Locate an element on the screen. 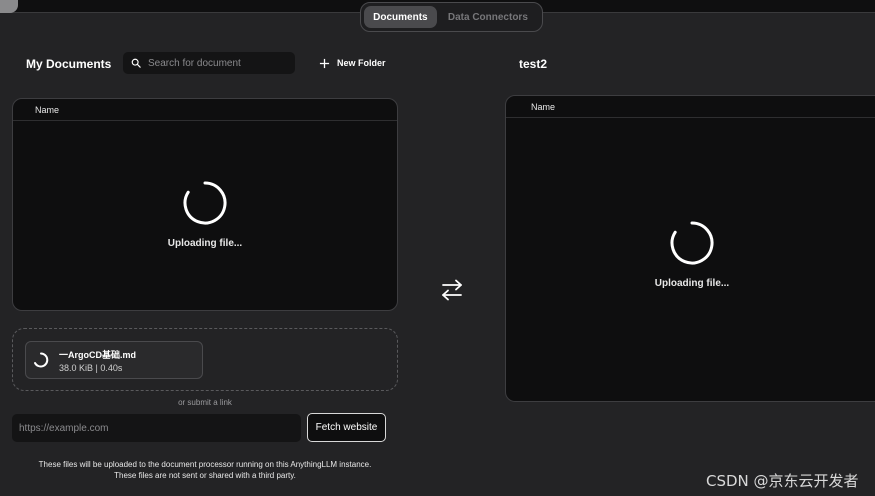 This screenshot has height=496, width=875. plus-icon is located at coordinates (324, 63).